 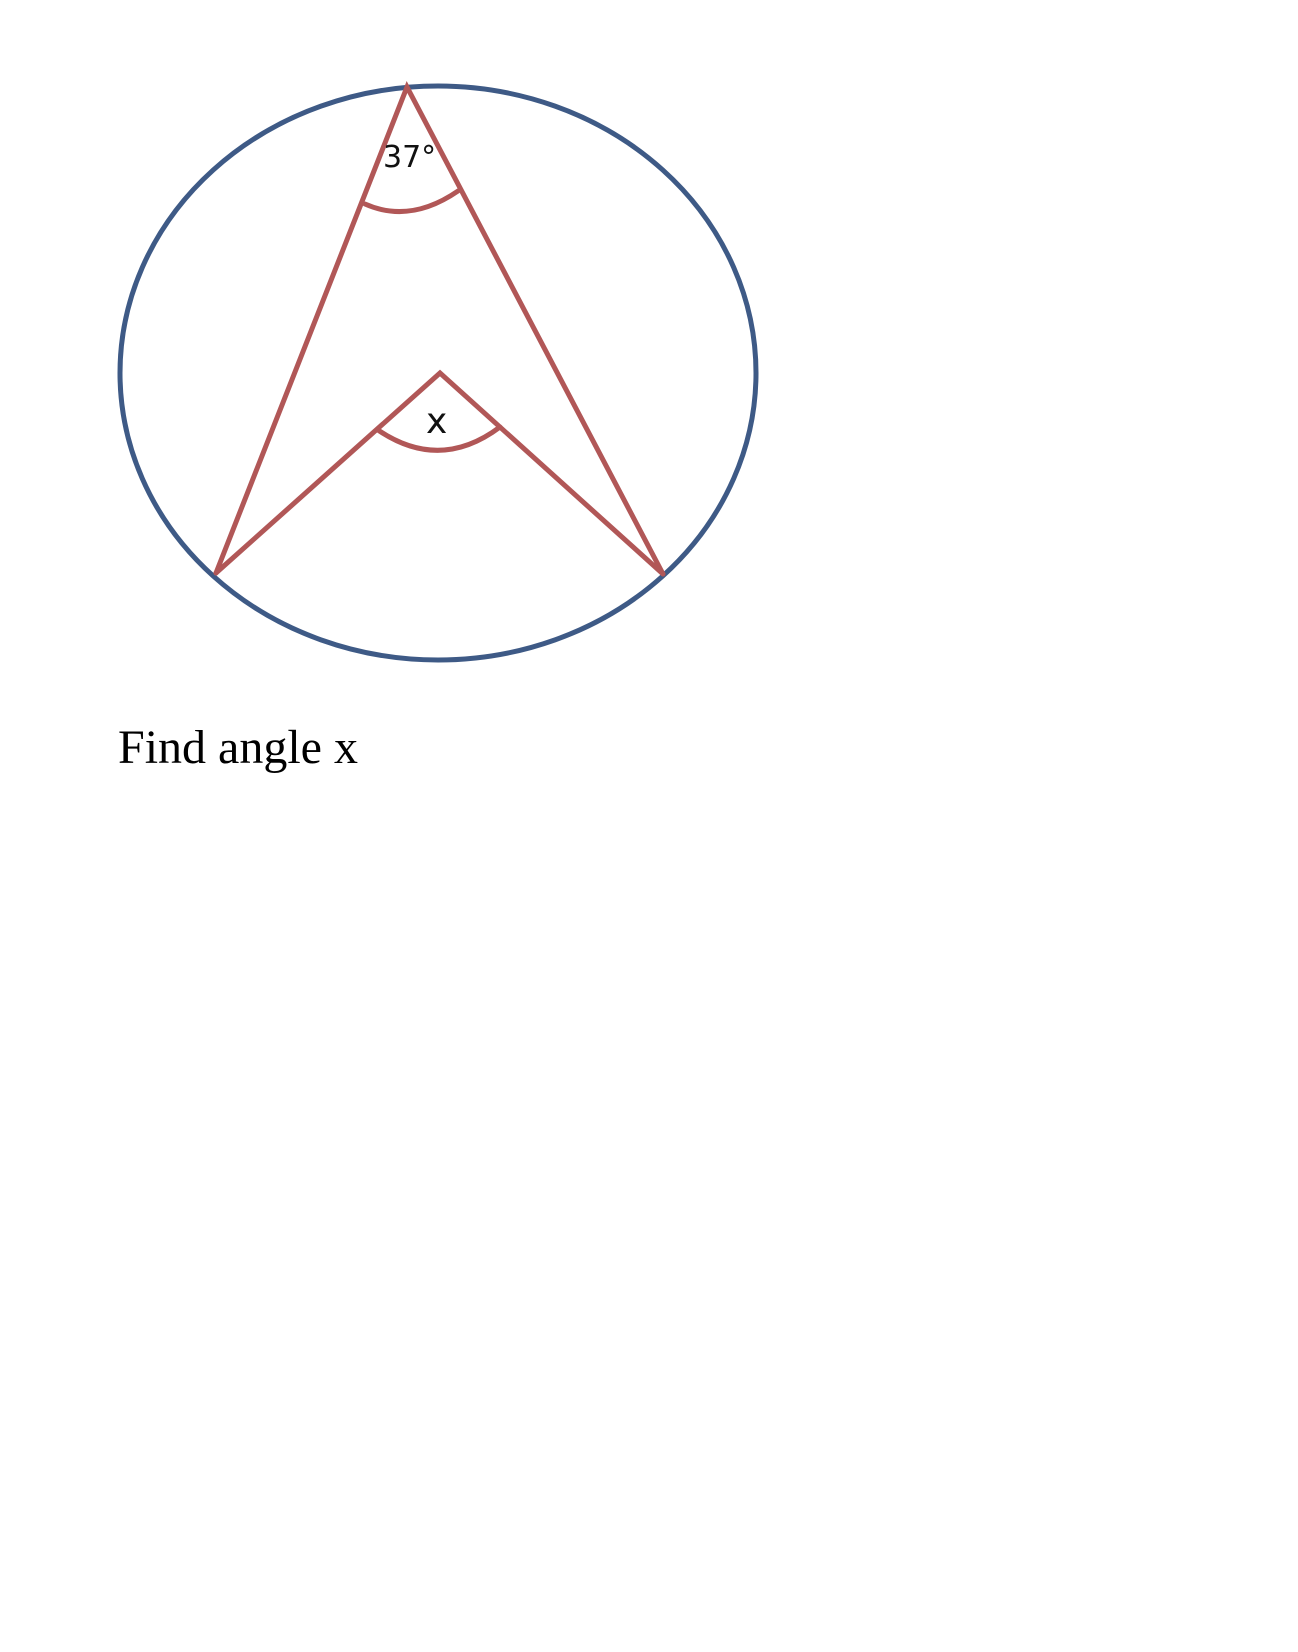 I want to click on inscribed-angle-label: 37°, so click(x=409, y=157).